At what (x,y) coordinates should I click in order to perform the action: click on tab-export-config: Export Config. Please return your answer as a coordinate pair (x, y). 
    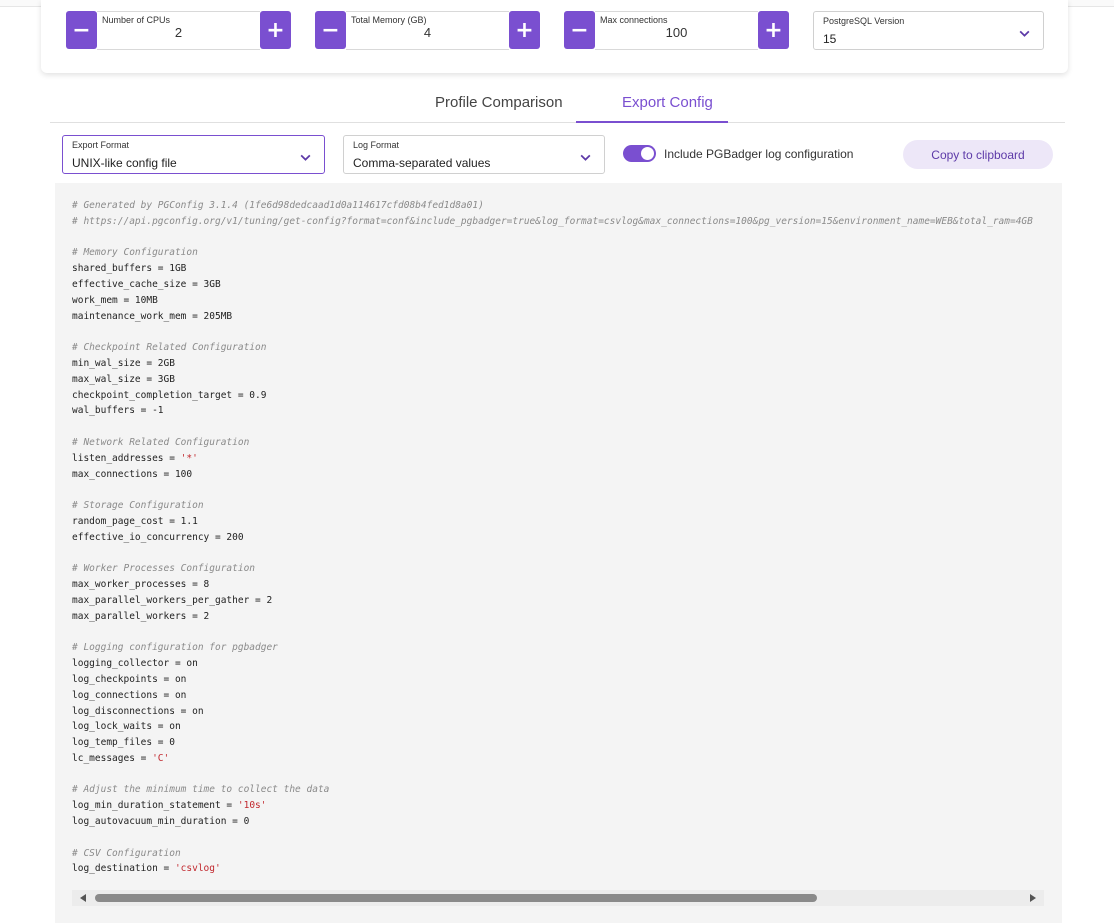
    Looking at the image, I should click on (667, 102).